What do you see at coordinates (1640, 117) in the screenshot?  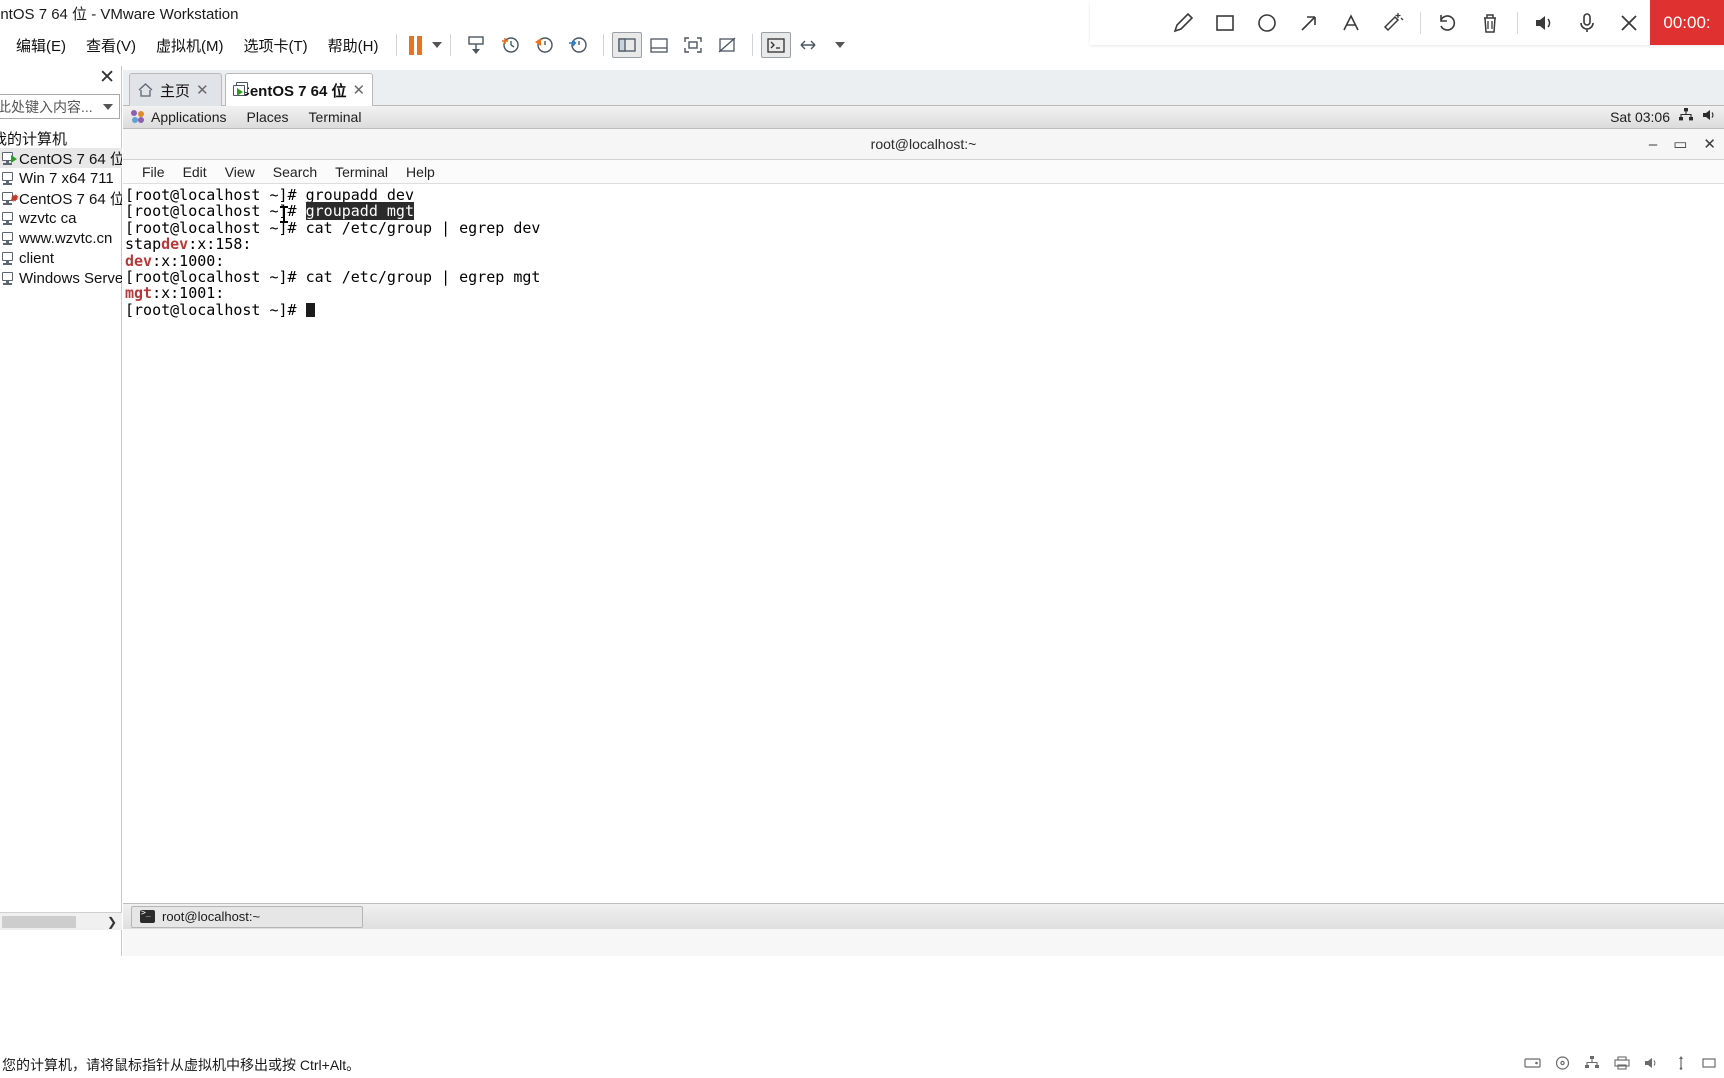 I see `gnome-clock: Sat 03:06` at bounding box center [1640, 117].